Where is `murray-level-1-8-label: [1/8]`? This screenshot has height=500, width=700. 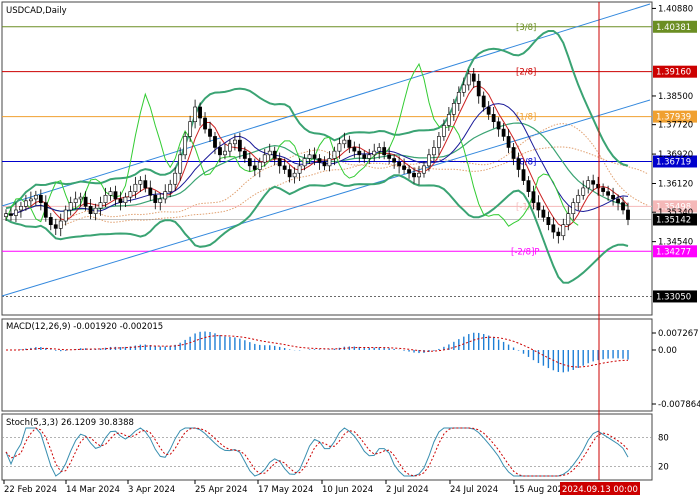 murray-level-1-8-label: [1/8] is located at coordinates (526, 118).